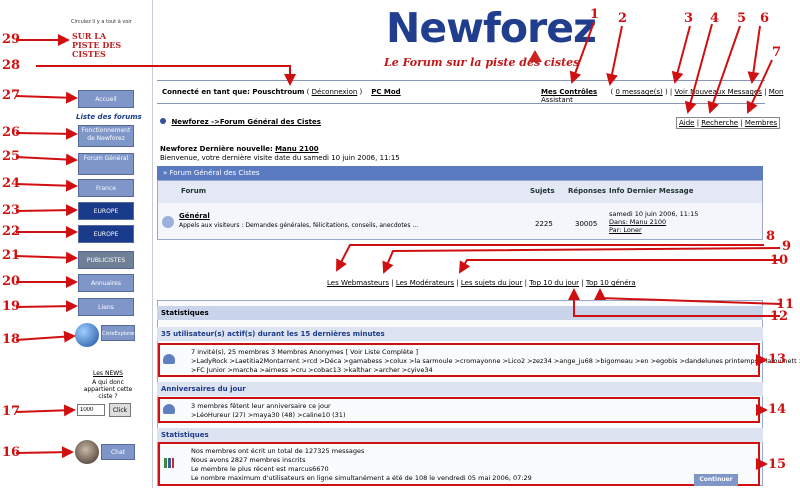 This screenshot has height=488, width=800. I want to click on forum-sujets: 2225, so click(544, 224).